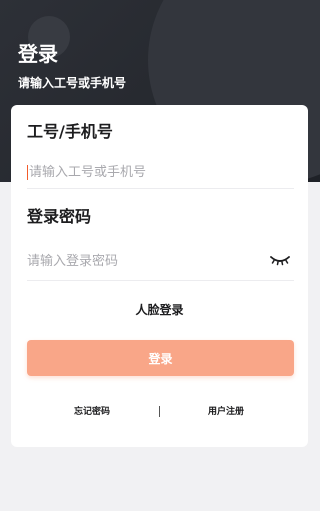 The width and height of the screenshot is (320, 511). I want to click on forgot-password-link: 忘记密码, so click(92, 412).